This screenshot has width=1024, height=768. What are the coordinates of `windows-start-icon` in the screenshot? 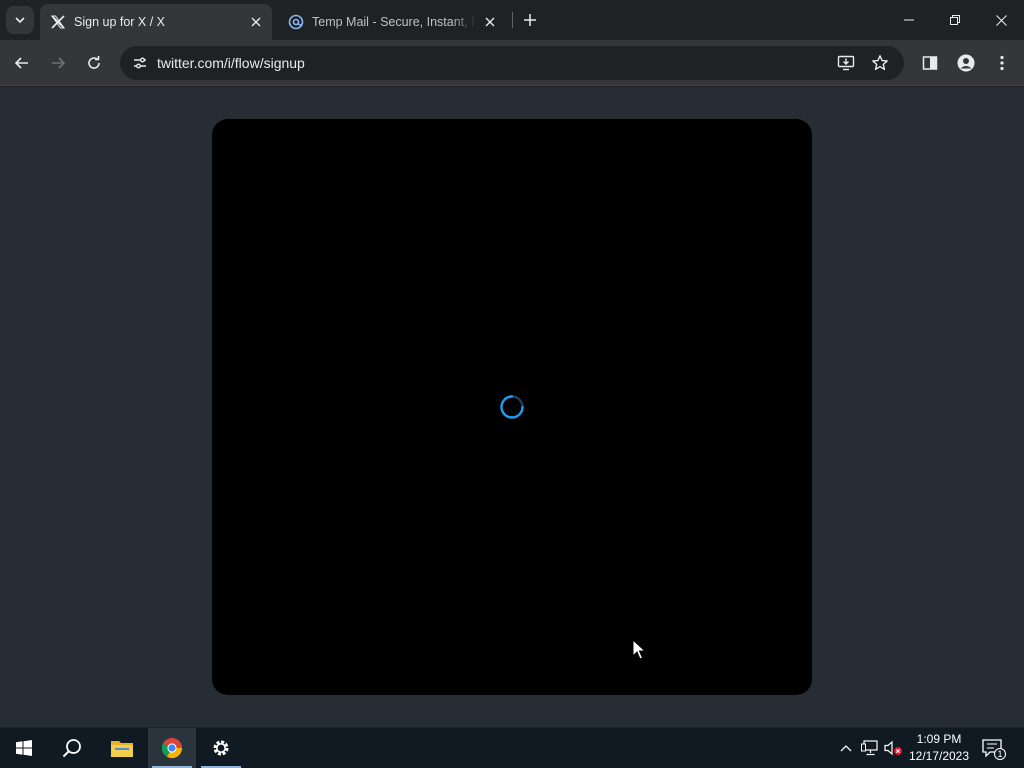 It's located at (24, 748).